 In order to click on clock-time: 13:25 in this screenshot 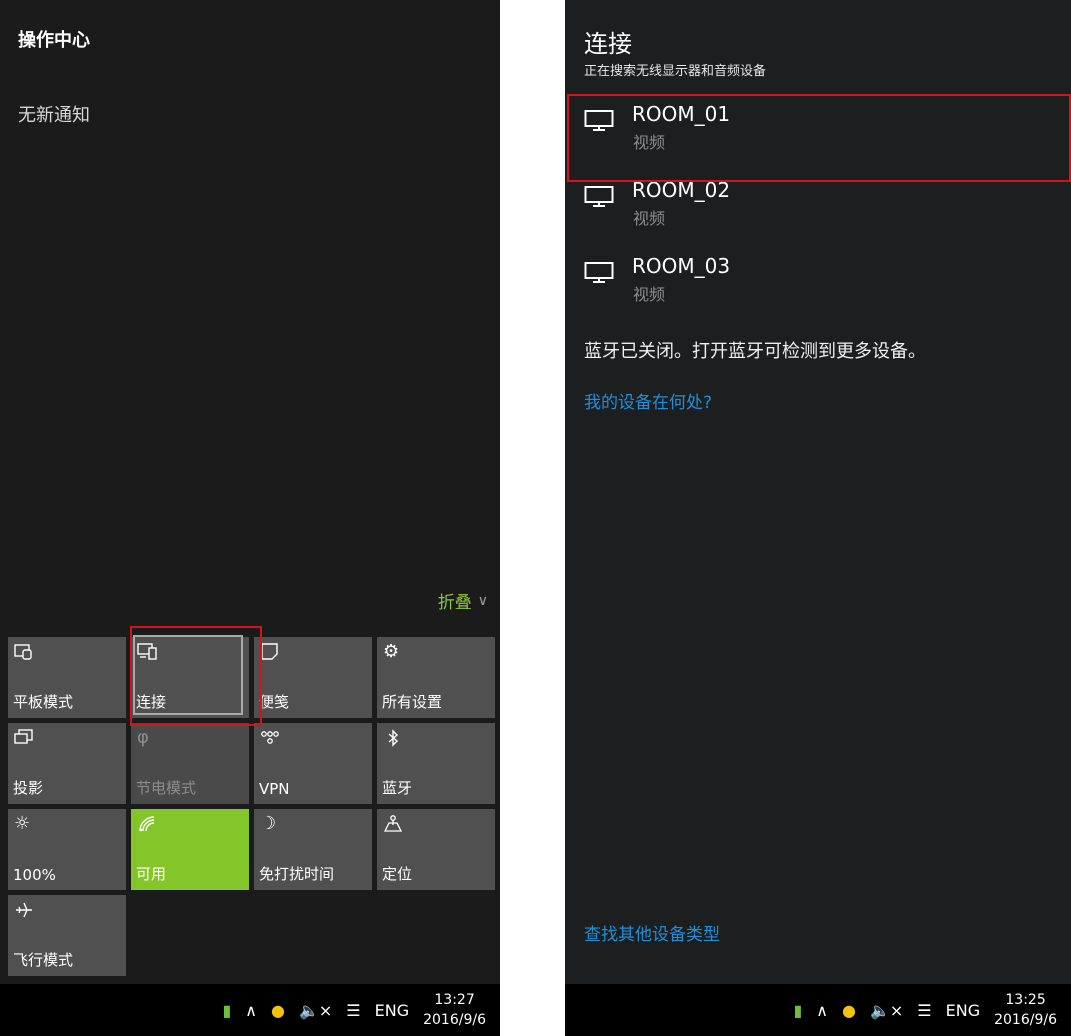, I will do `click(1025, 1000)`.